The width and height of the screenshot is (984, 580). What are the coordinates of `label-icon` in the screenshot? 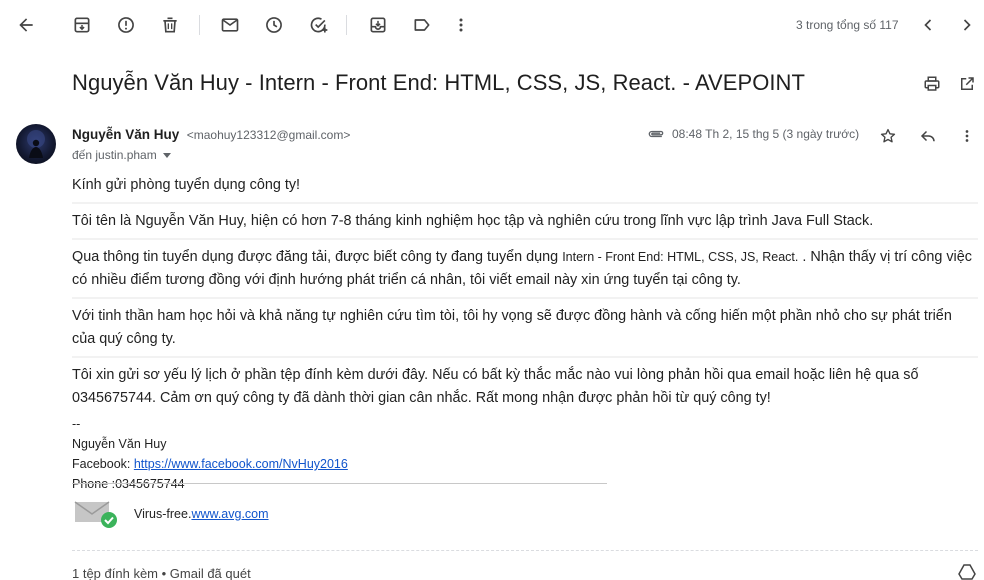 It's located at (422, 25).